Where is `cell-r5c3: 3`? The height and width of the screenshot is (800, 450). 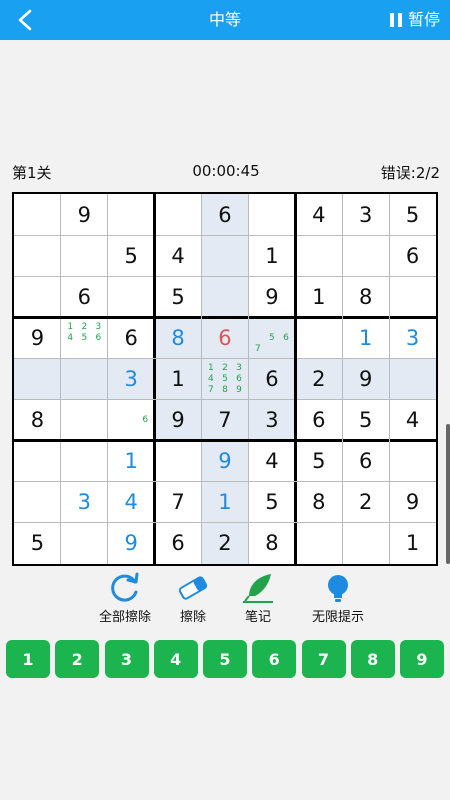 cell-r5c3: 3 is located at coordinates (131, 379).